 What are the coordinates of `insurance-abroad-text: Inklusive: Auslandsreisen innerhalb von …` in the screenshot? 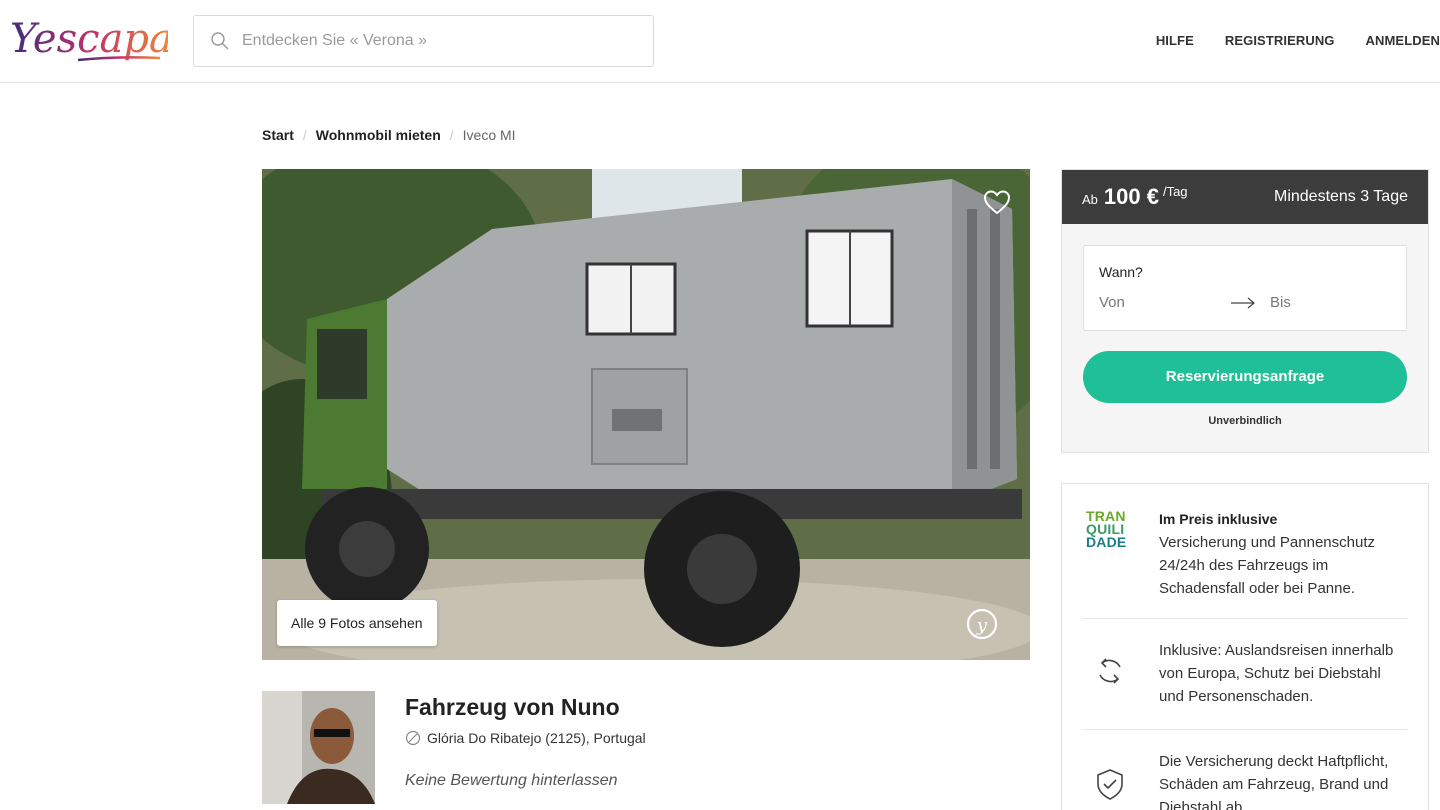 It's located at (1276, 673).